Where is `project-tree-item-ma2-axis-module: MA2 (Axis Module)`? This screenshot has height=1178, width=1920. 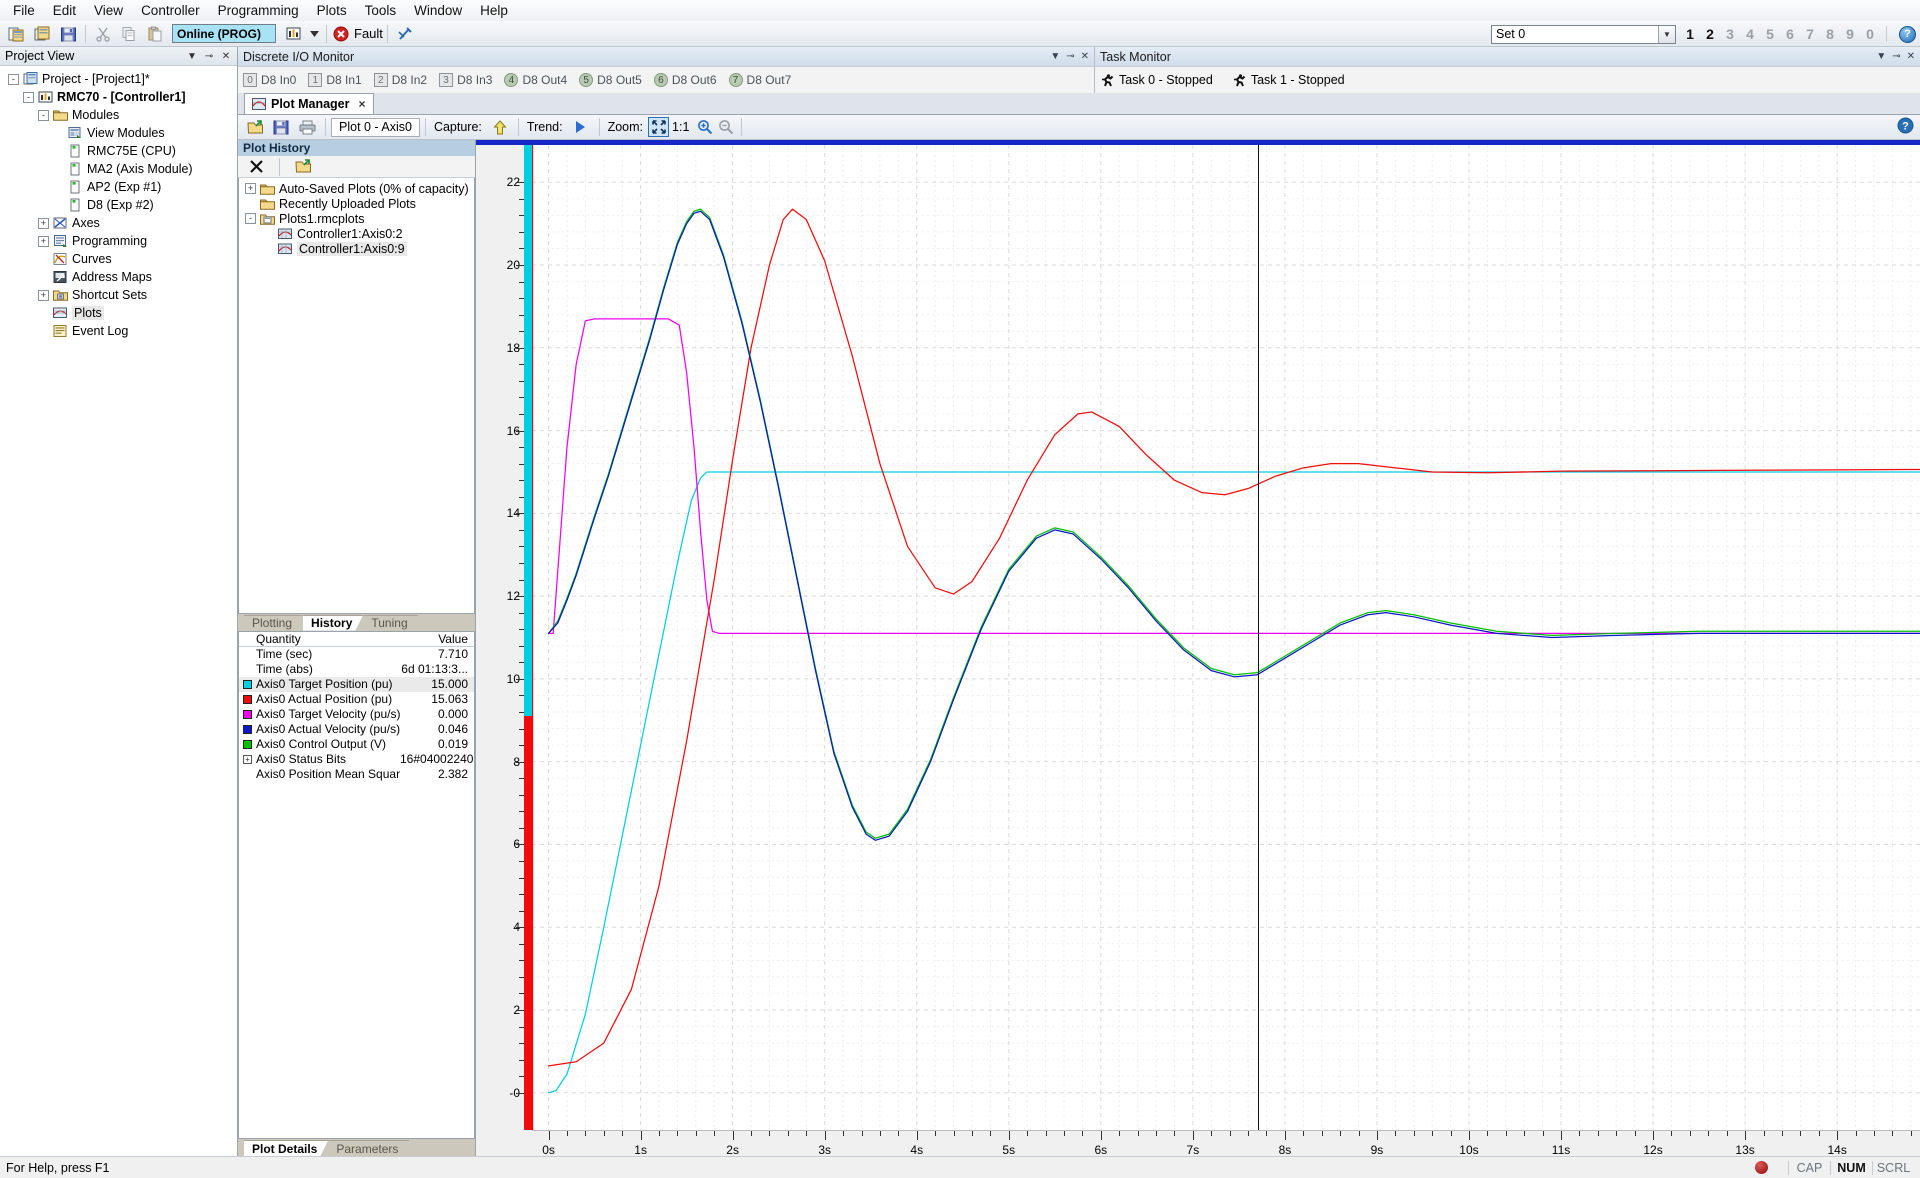 project-tree-item-ma2-axis-module: MA2 (Axis Module) is located at coordinates (119, 169).